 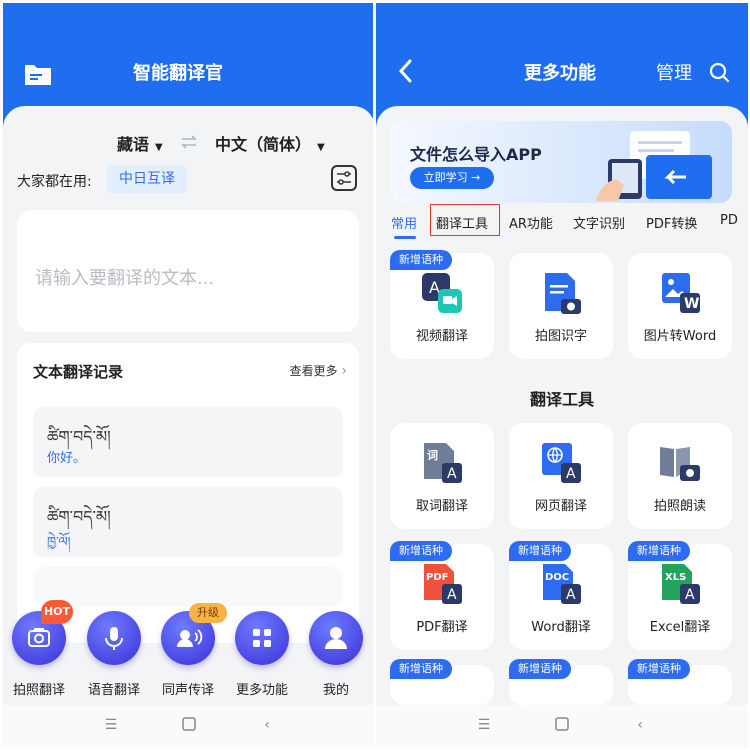 I want to click on upgrade-badge: 升级, so click(x=208, y=613).